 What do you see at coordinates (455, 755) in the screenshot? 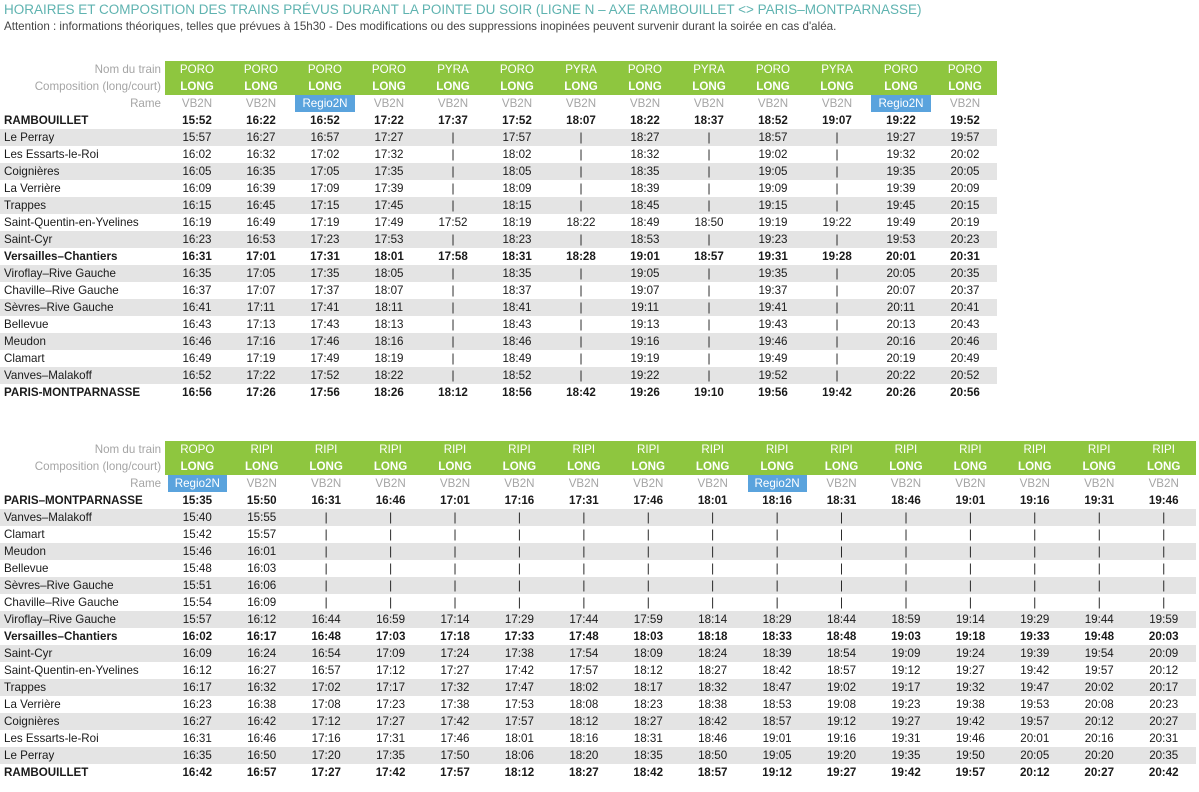
I see `departure-time: 17:50` at bounding box center [455, 755].